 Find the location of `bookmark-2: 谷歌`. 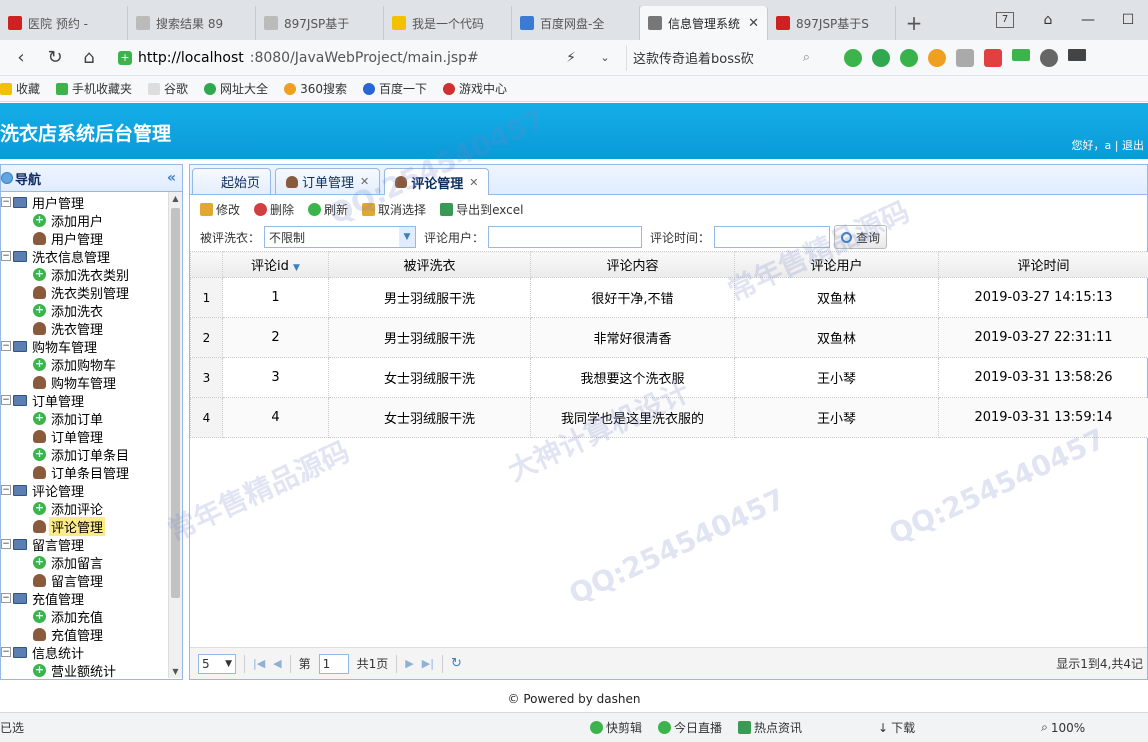

bookmark-2: 谷歌 is located at coordinates (168, 88).